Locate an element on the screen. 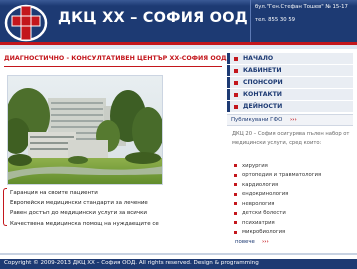 The width and height of the screenshot is (357, 269). service-item: психиатрия is located at coordinates (291, 223).